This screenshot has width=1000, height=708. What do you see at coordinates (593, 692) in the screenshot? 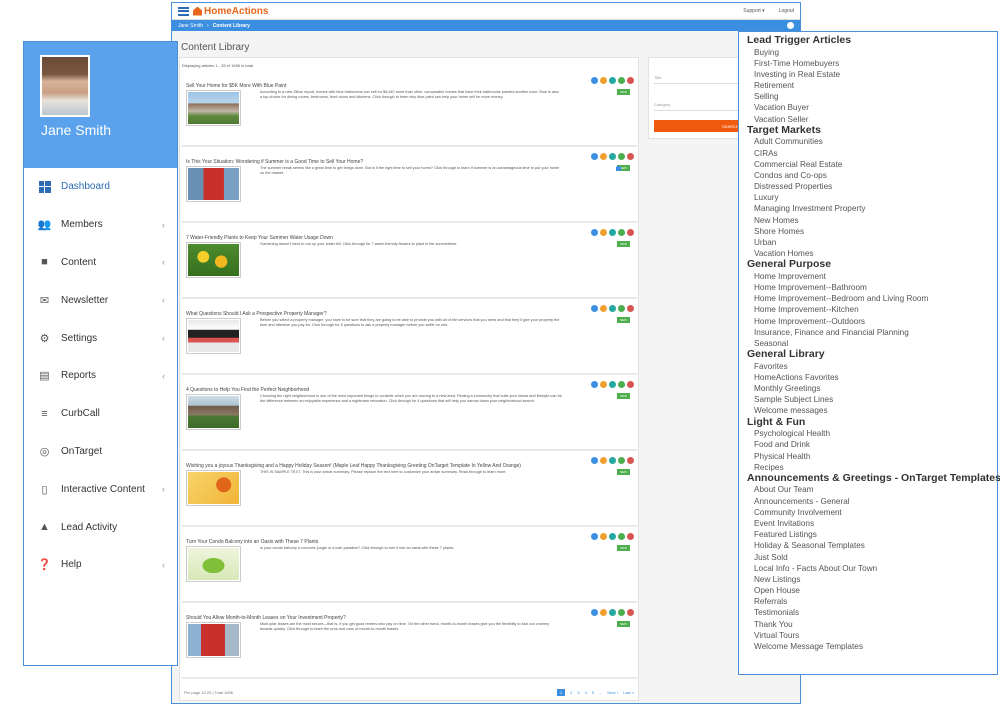
I see `page-5: 5` at bounding box center [593, 692].